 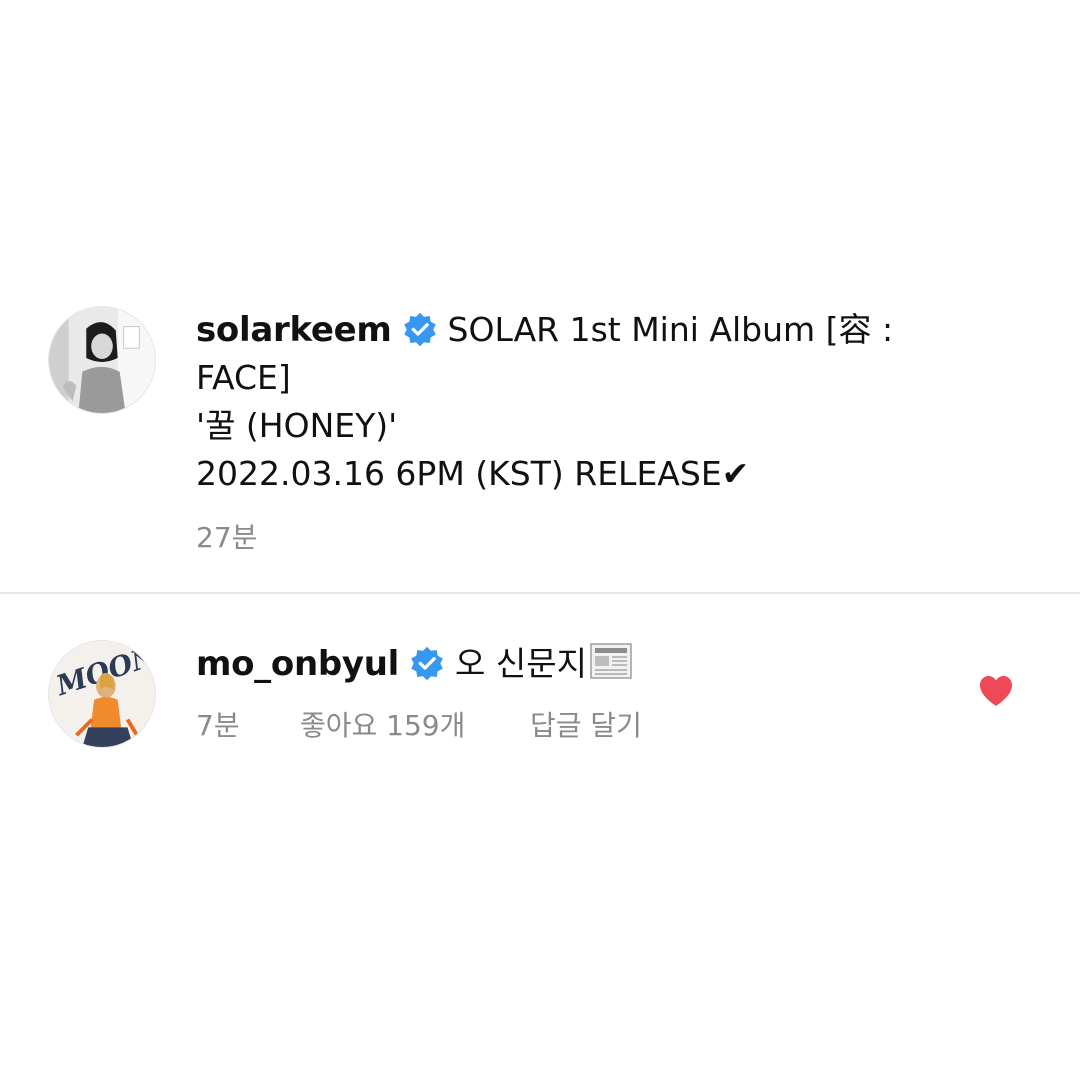 I want to click on post-username: solarkeem, so click(x=294, y=330).